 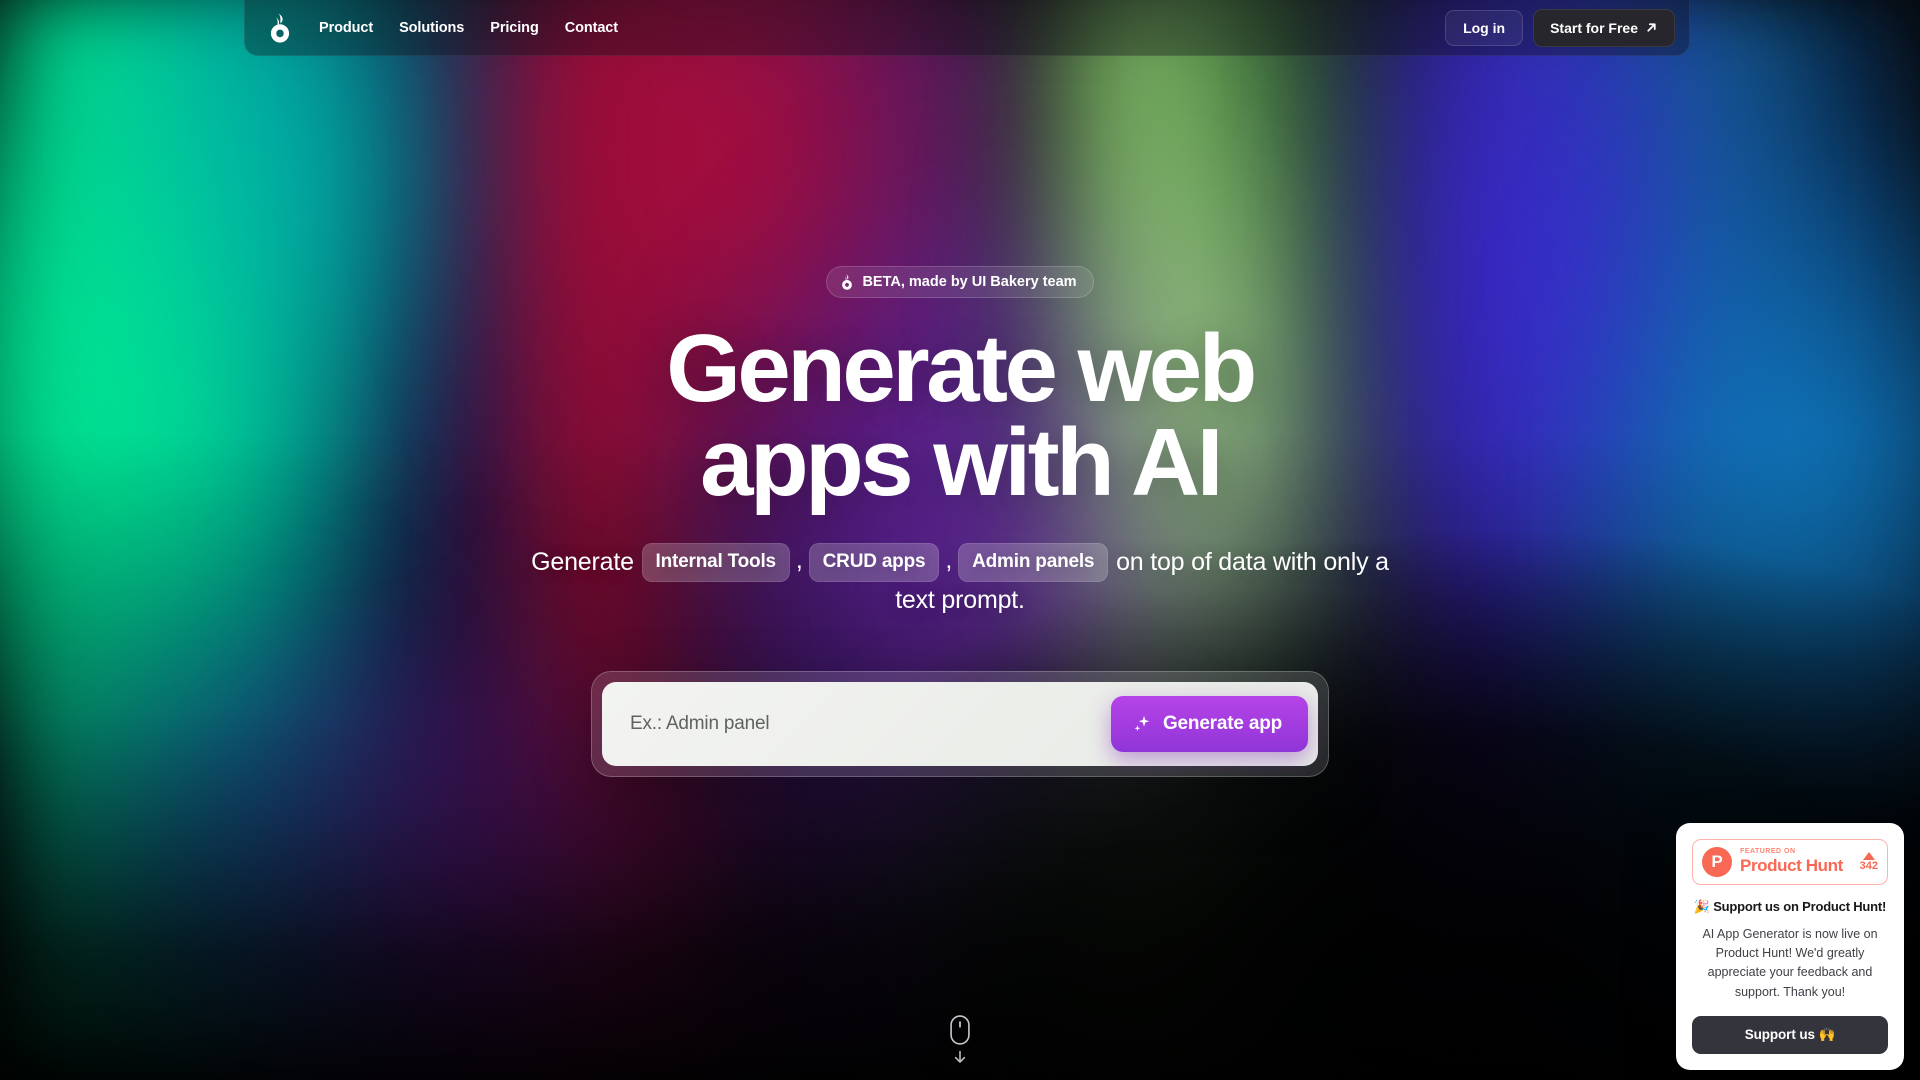 I want to click on prompt-box: Generate app, so click(x=960, y=724).